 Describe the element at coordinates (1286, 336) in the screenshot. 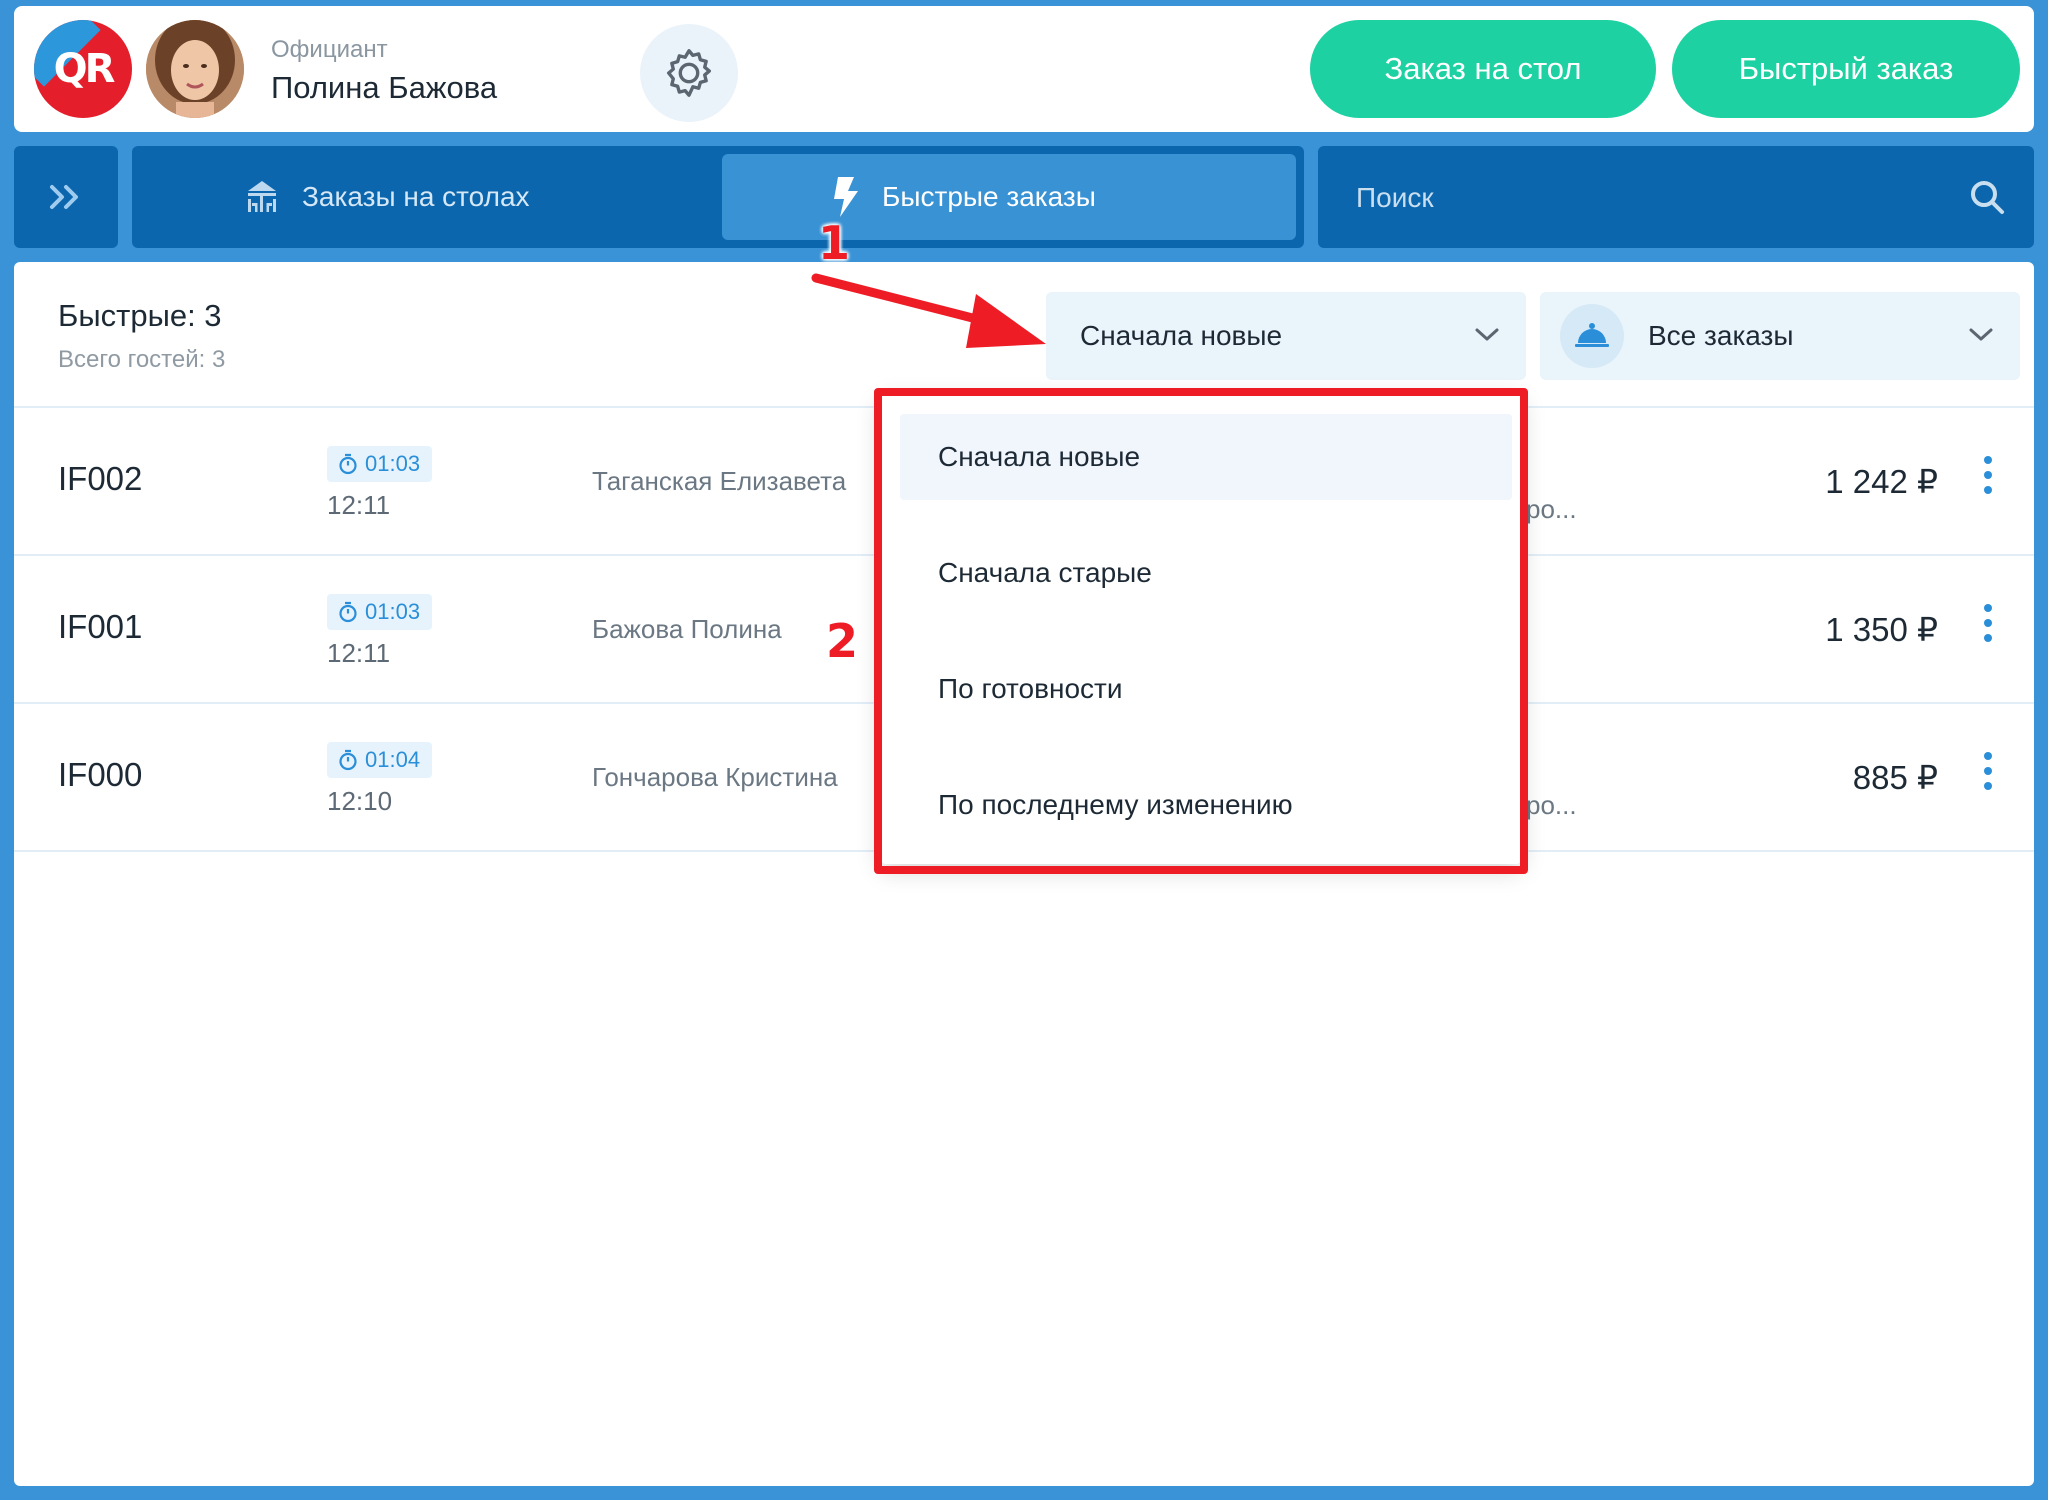

I see `sort-select: Сначала новые` at that location.